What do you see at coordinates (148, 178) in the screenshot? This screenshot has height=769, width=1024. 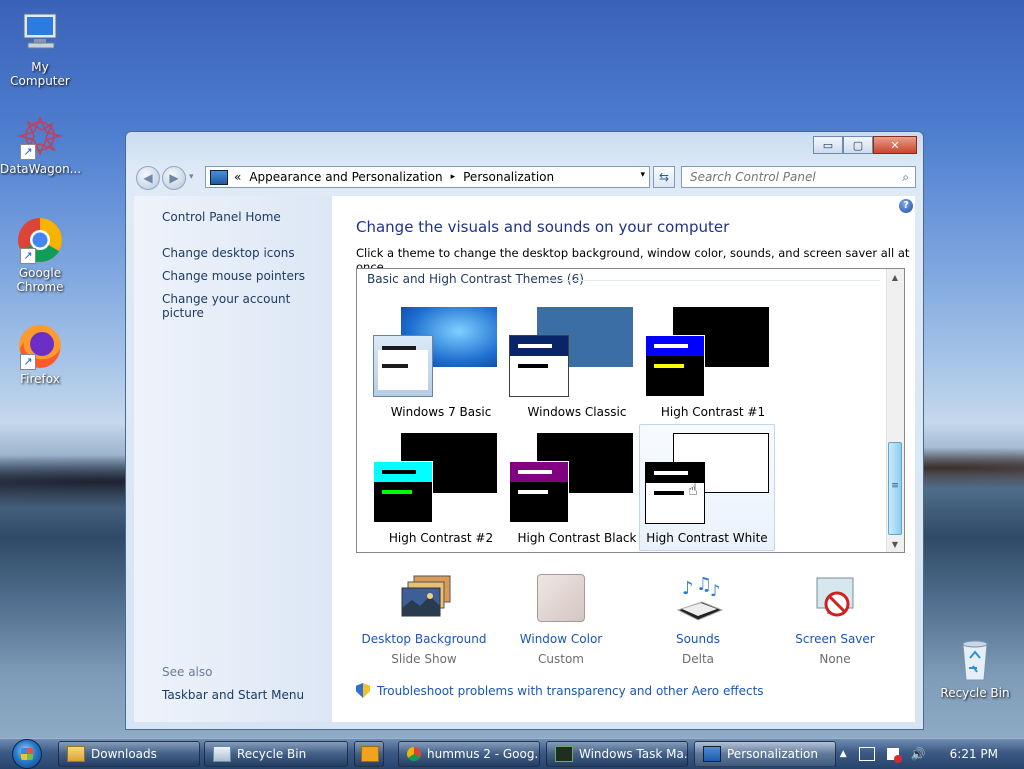 I see `back-button: ◀` at bounding box center [148, 178].